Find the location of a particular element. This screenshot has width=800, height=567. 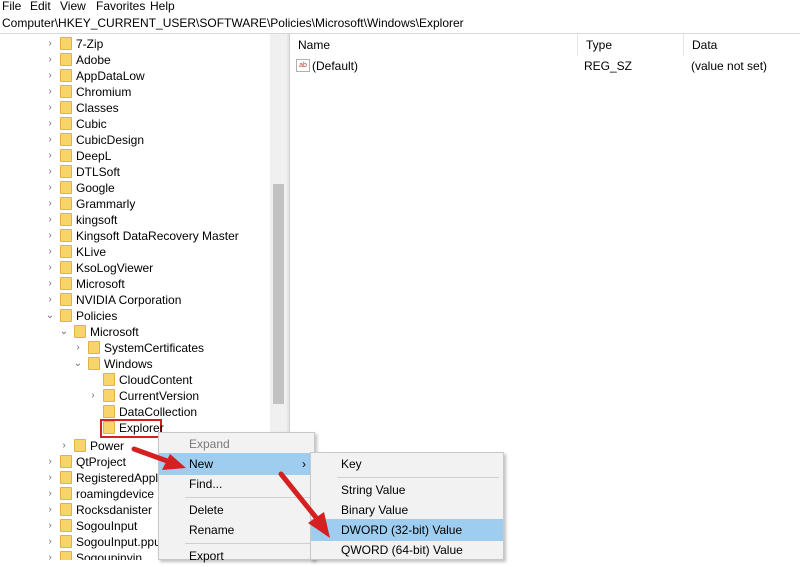

tree-item-label: DeepL is located at coordinates (94, 156).